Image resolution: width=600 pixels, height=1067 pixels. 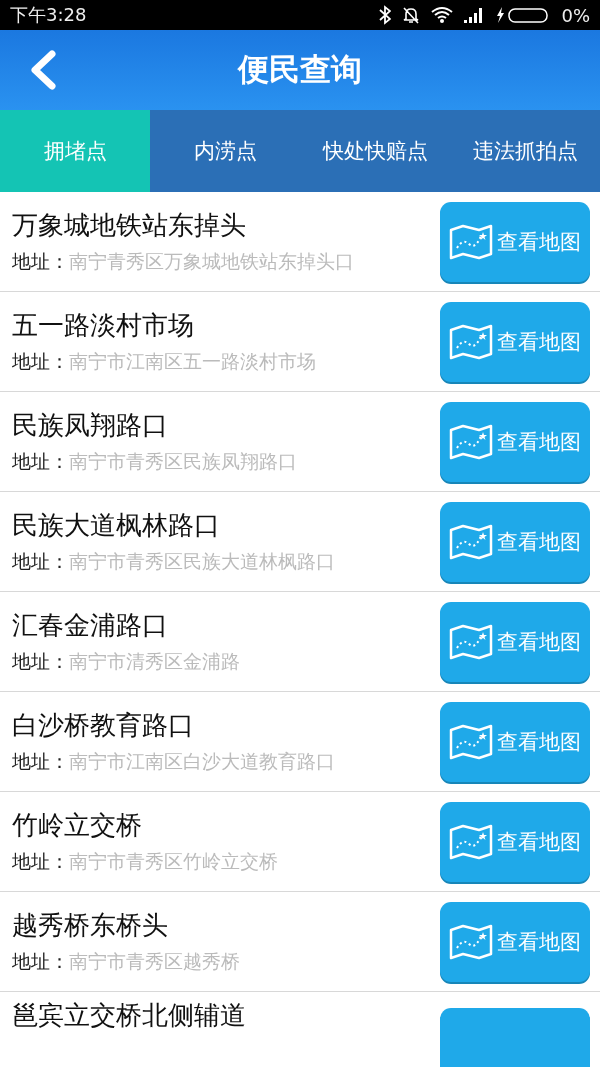 What do you see at coordinates (183, 261) in the screenshot?
I see `address-text: 地址：南宁青秀区万象城地铁站东掉头口` at bounding box center [183, 261].